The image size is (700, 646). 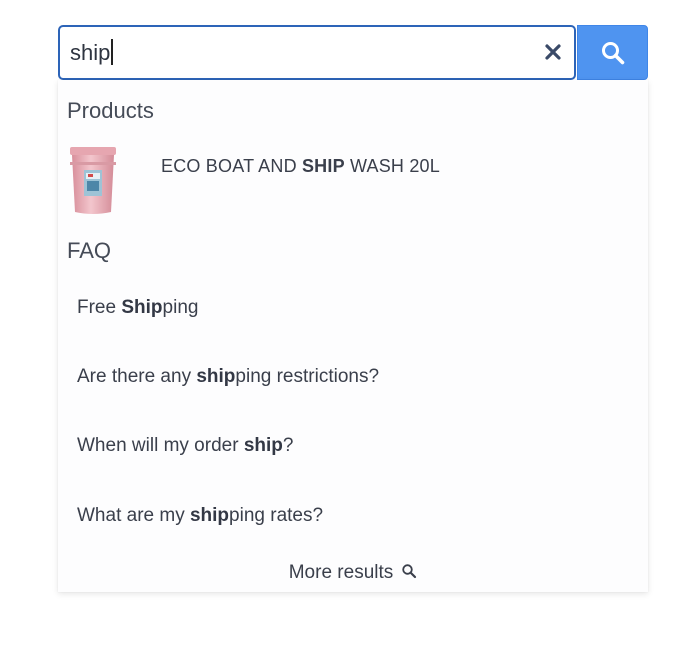 I want to click on faq-text: Free, so click(x=99, y=307).